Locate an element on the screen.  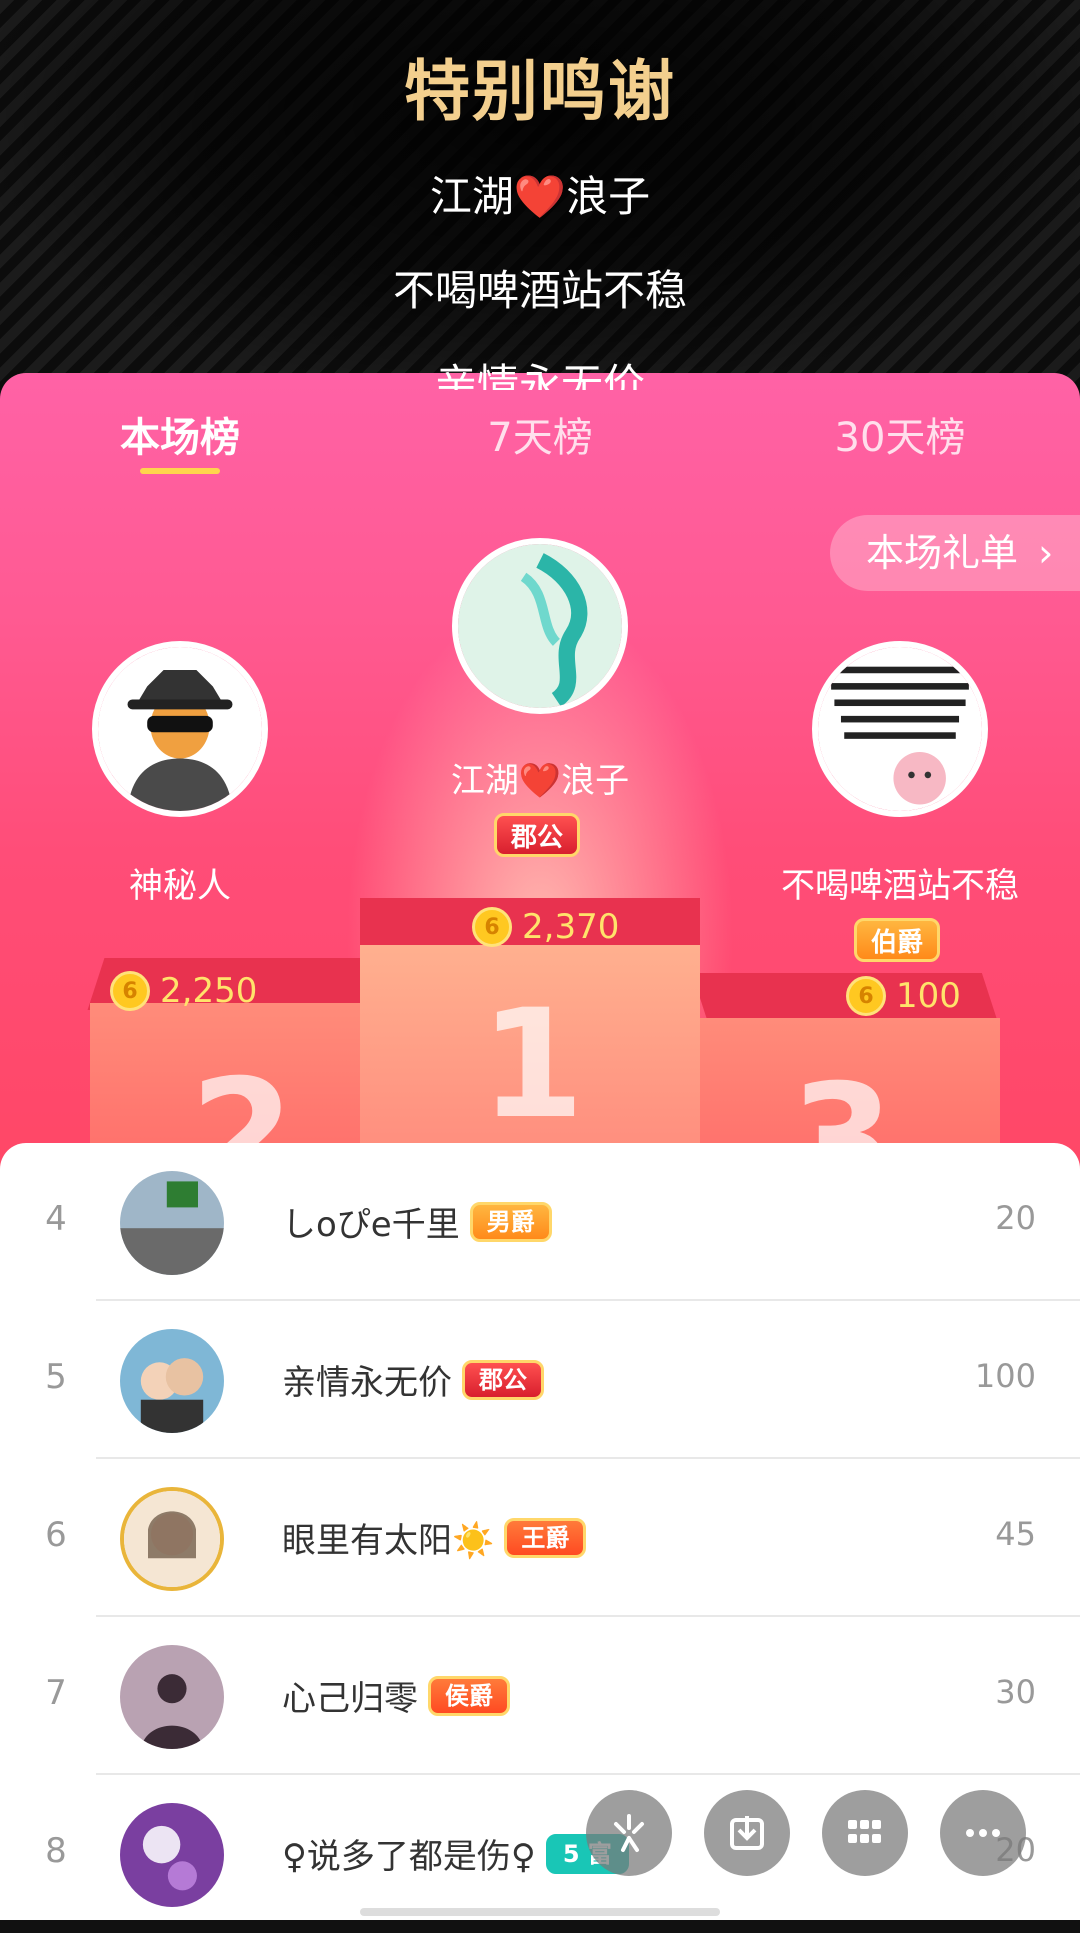
sparkle-icon is located at coordinates (629, 1833).